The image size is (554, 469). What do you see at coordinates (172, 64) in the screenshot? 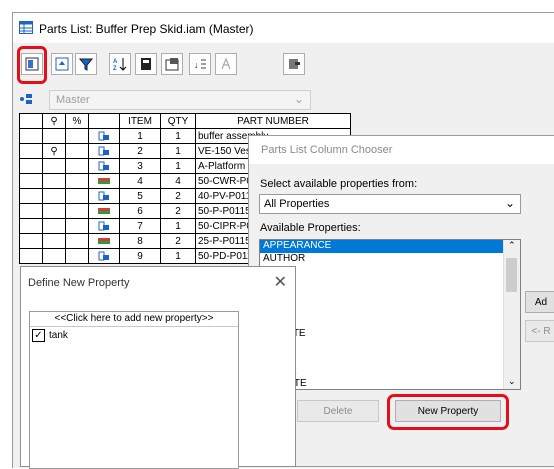
I see `table-wrapping-button` at bounding box center [172, 64].